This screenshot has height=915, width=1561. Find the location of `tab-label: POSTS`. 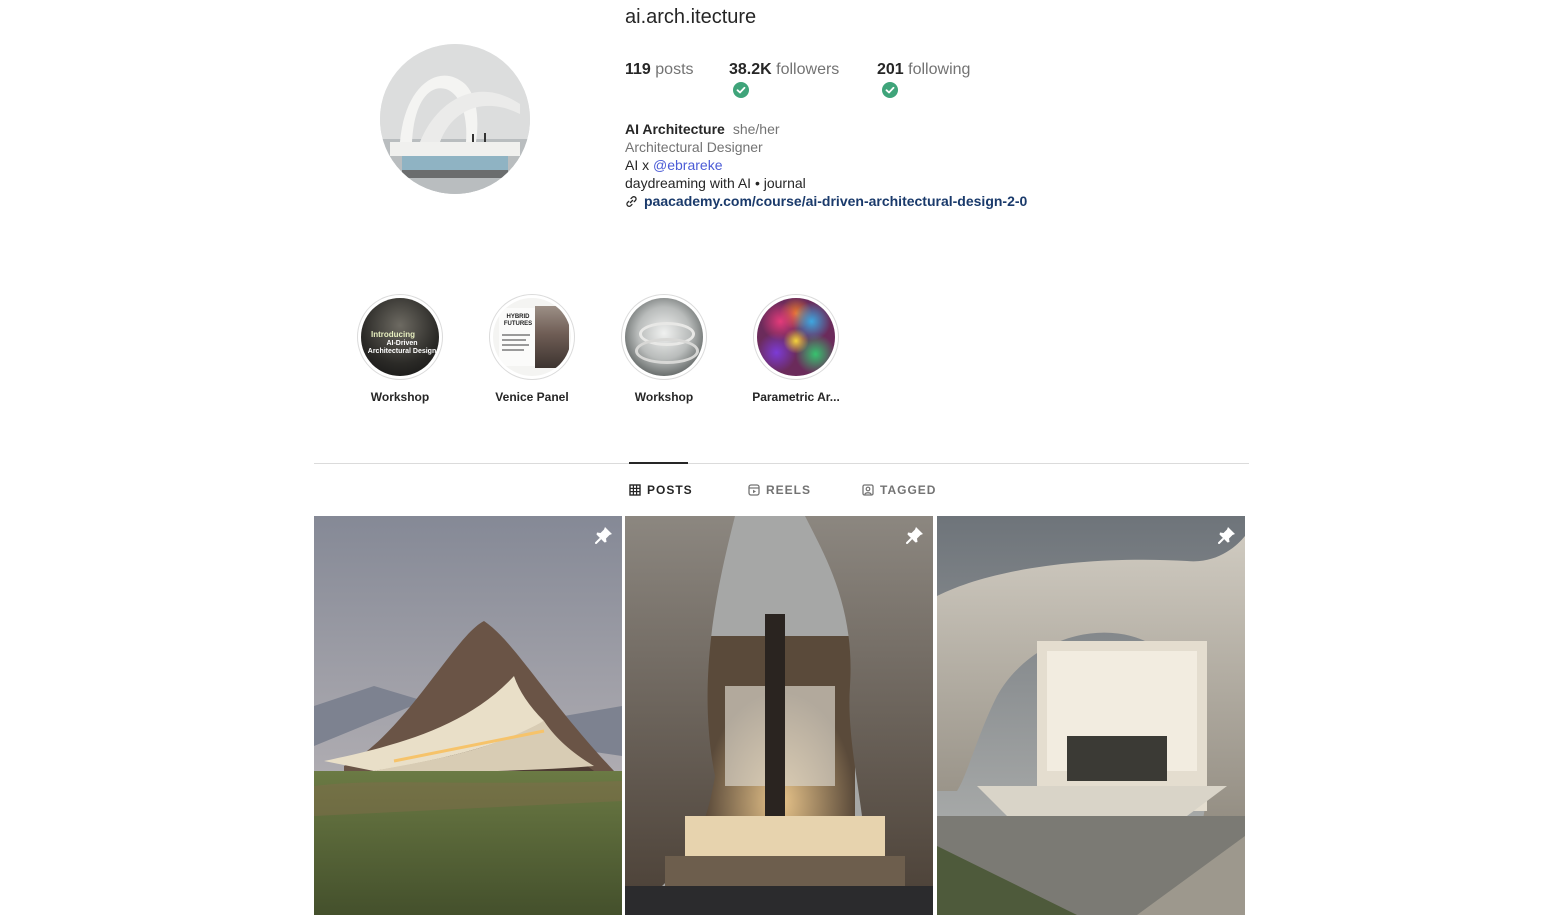

tab-label: POSTS is located at coordinates (670, 490).